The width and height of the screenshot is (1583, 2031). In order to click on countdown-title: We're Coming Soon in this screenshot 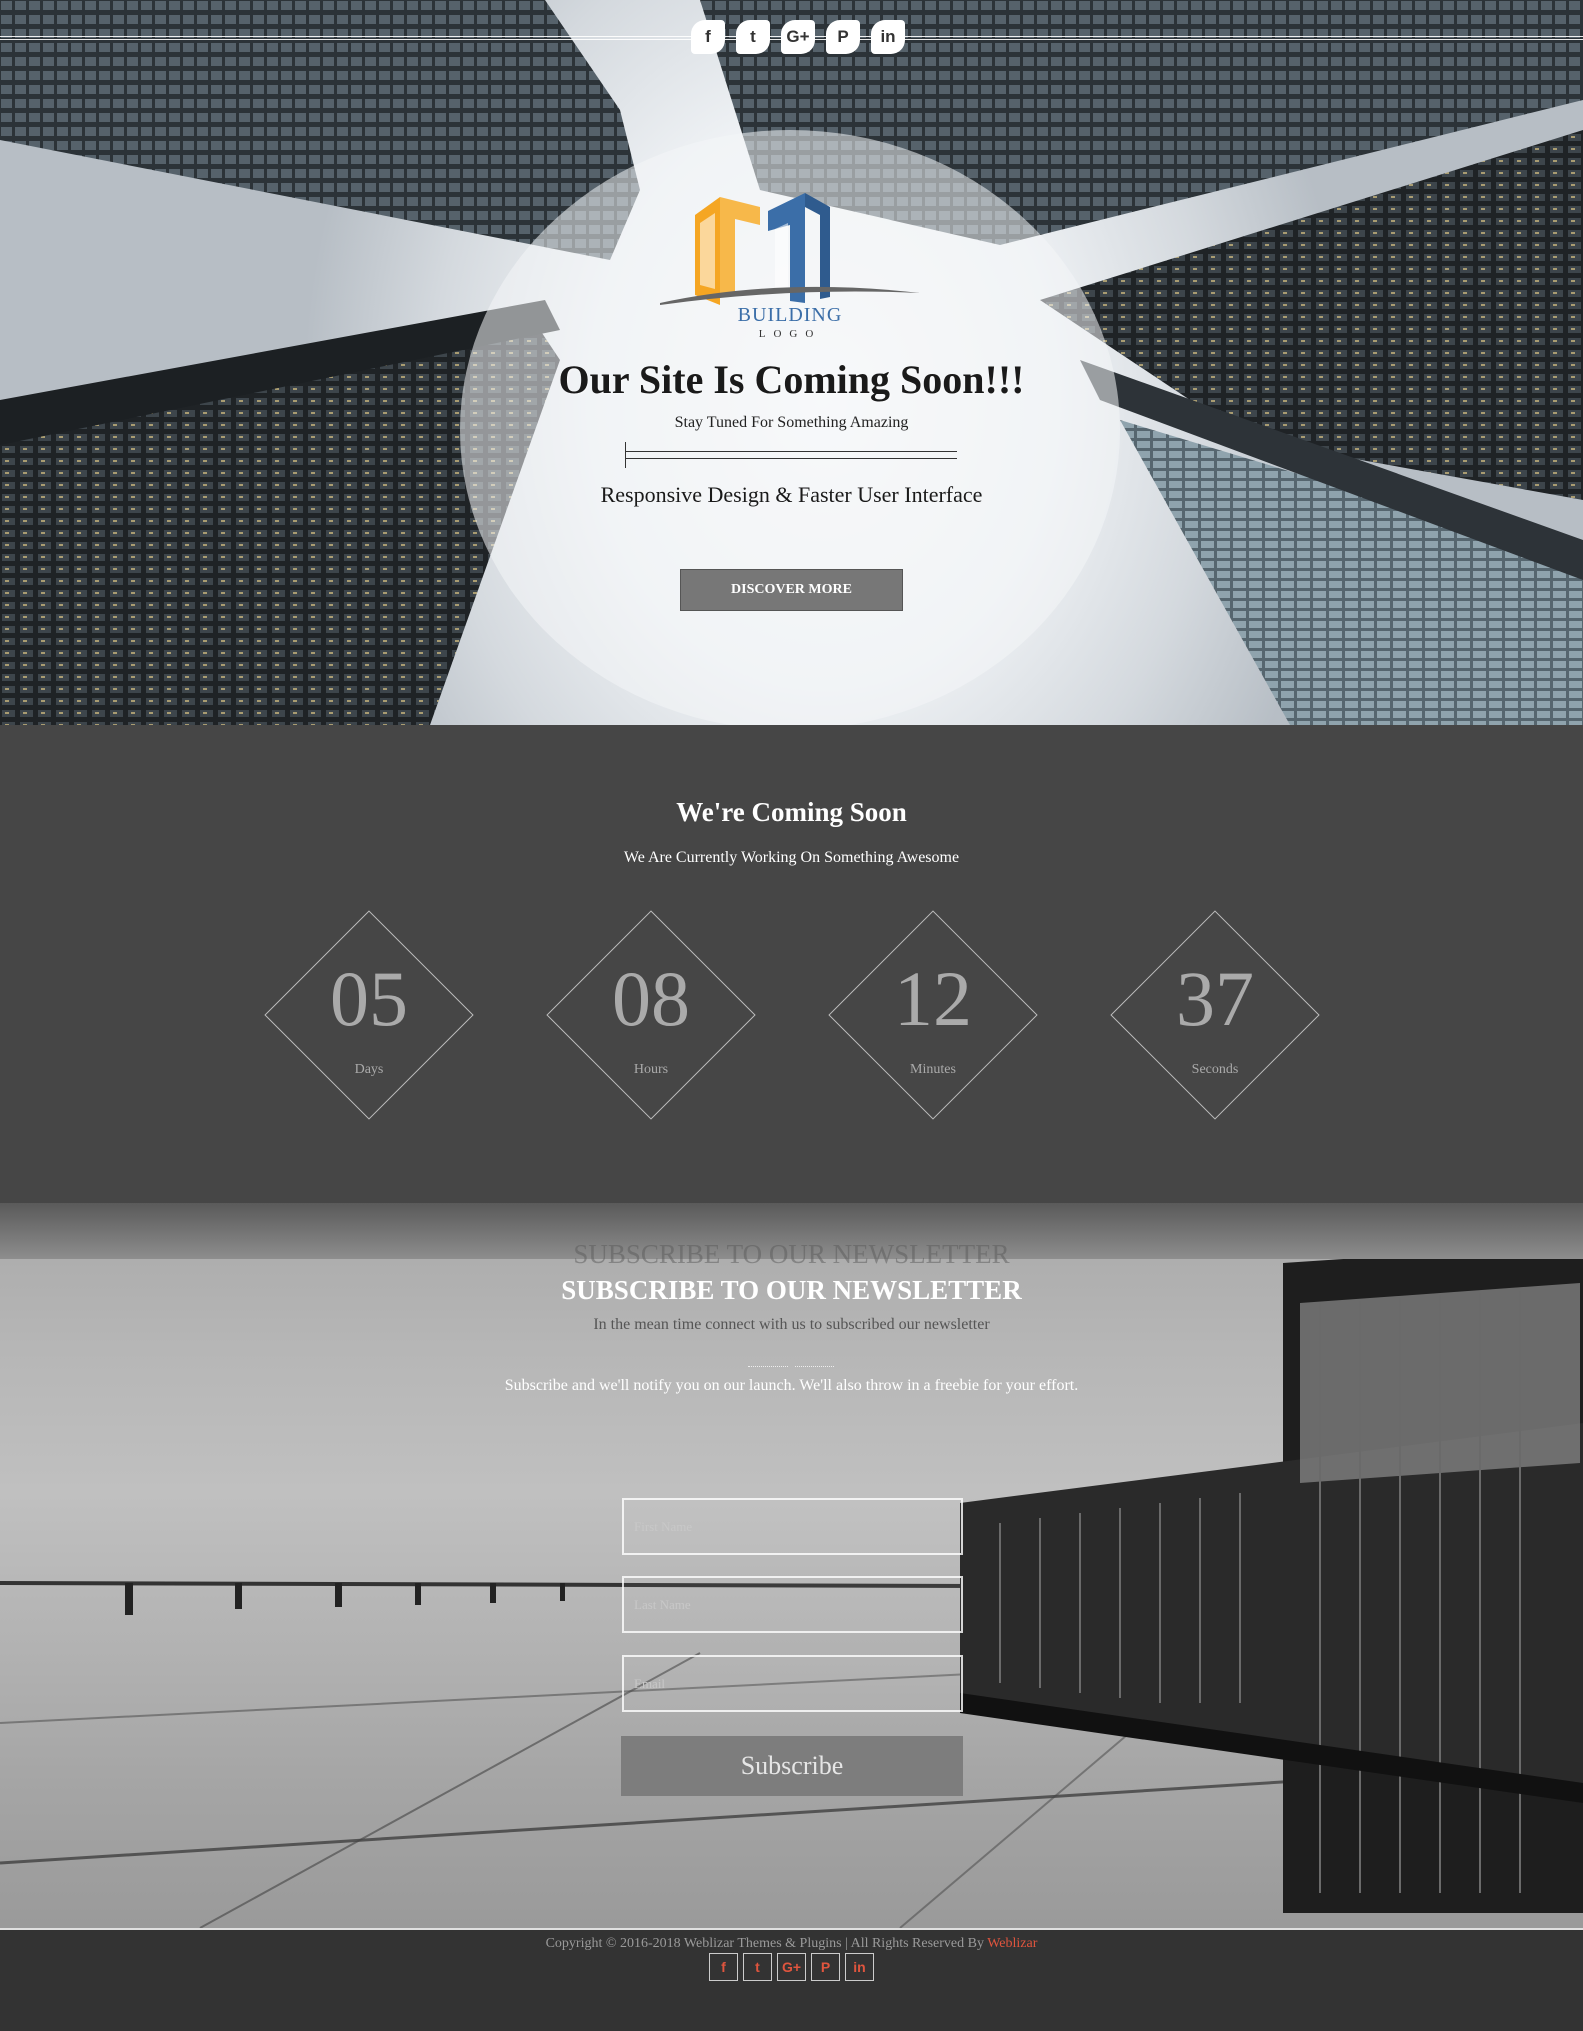, I will do `click(791, 812)`.